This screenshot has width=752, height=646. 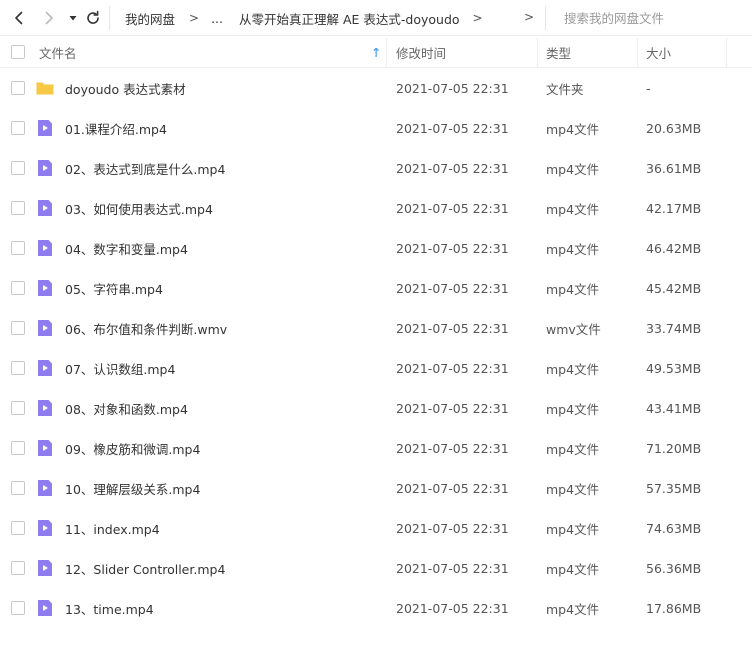 I want to click on select-all-checkbox, so click(x=18, y=52).